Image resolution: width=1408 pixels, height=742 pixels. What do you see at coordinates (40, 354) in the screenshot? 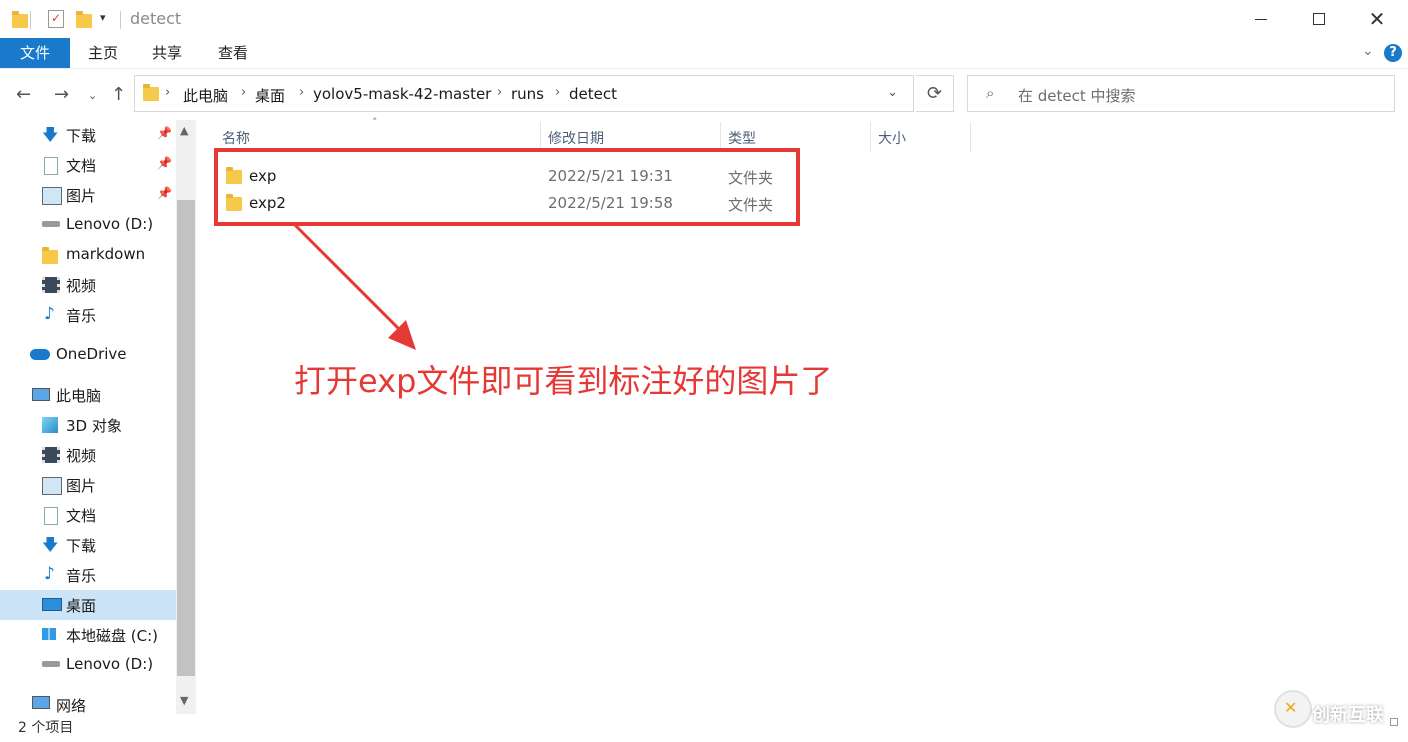
I see `cloud-icon` at bounding box center [40, 354].